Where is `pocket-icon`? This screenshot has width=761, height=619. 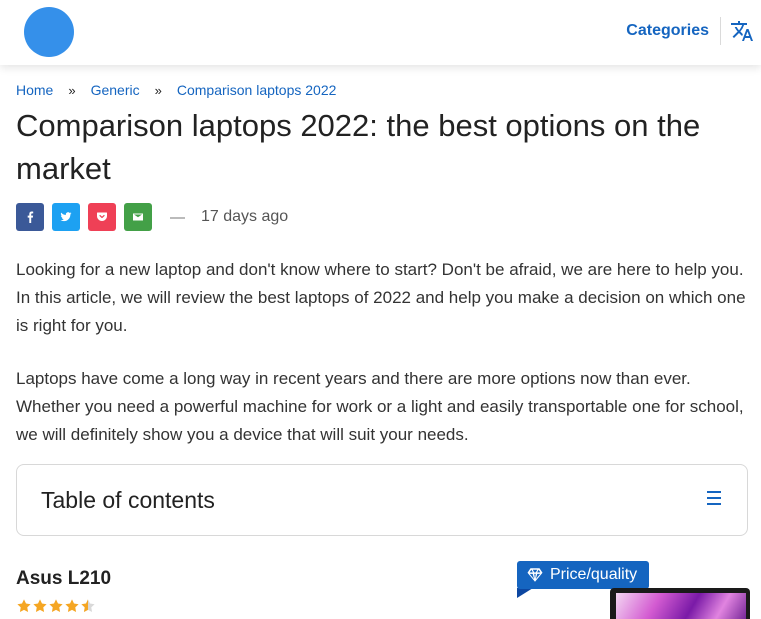 pocket-icon is located at coordinates (102, 216).